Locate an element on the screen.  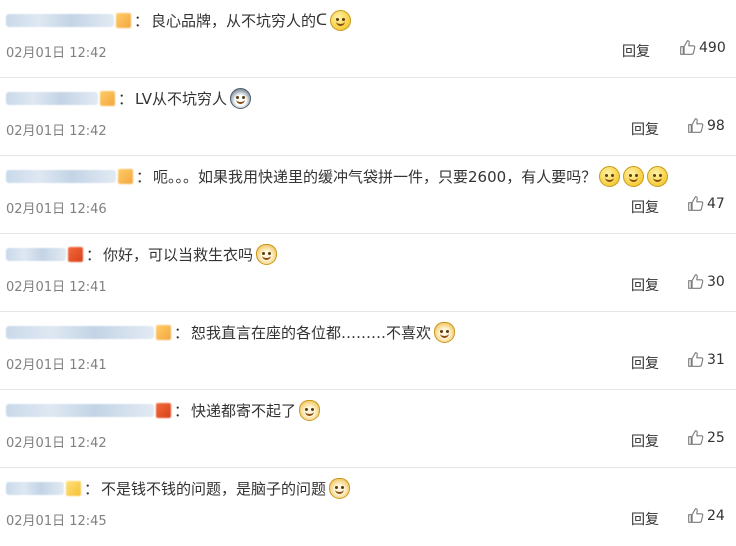
like-button: 31 is located at coordinates (706, 359).